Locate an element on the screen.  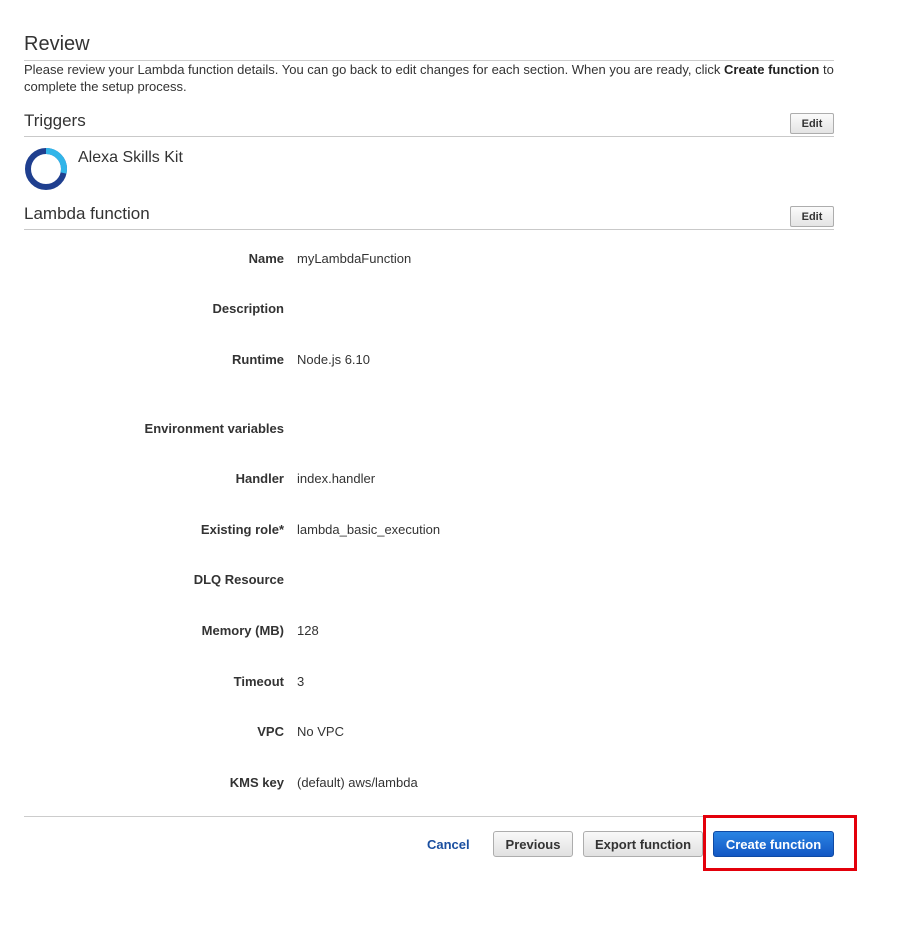
field-row-memory: Memory (MB) 128 is located at coordinates (429, 632).